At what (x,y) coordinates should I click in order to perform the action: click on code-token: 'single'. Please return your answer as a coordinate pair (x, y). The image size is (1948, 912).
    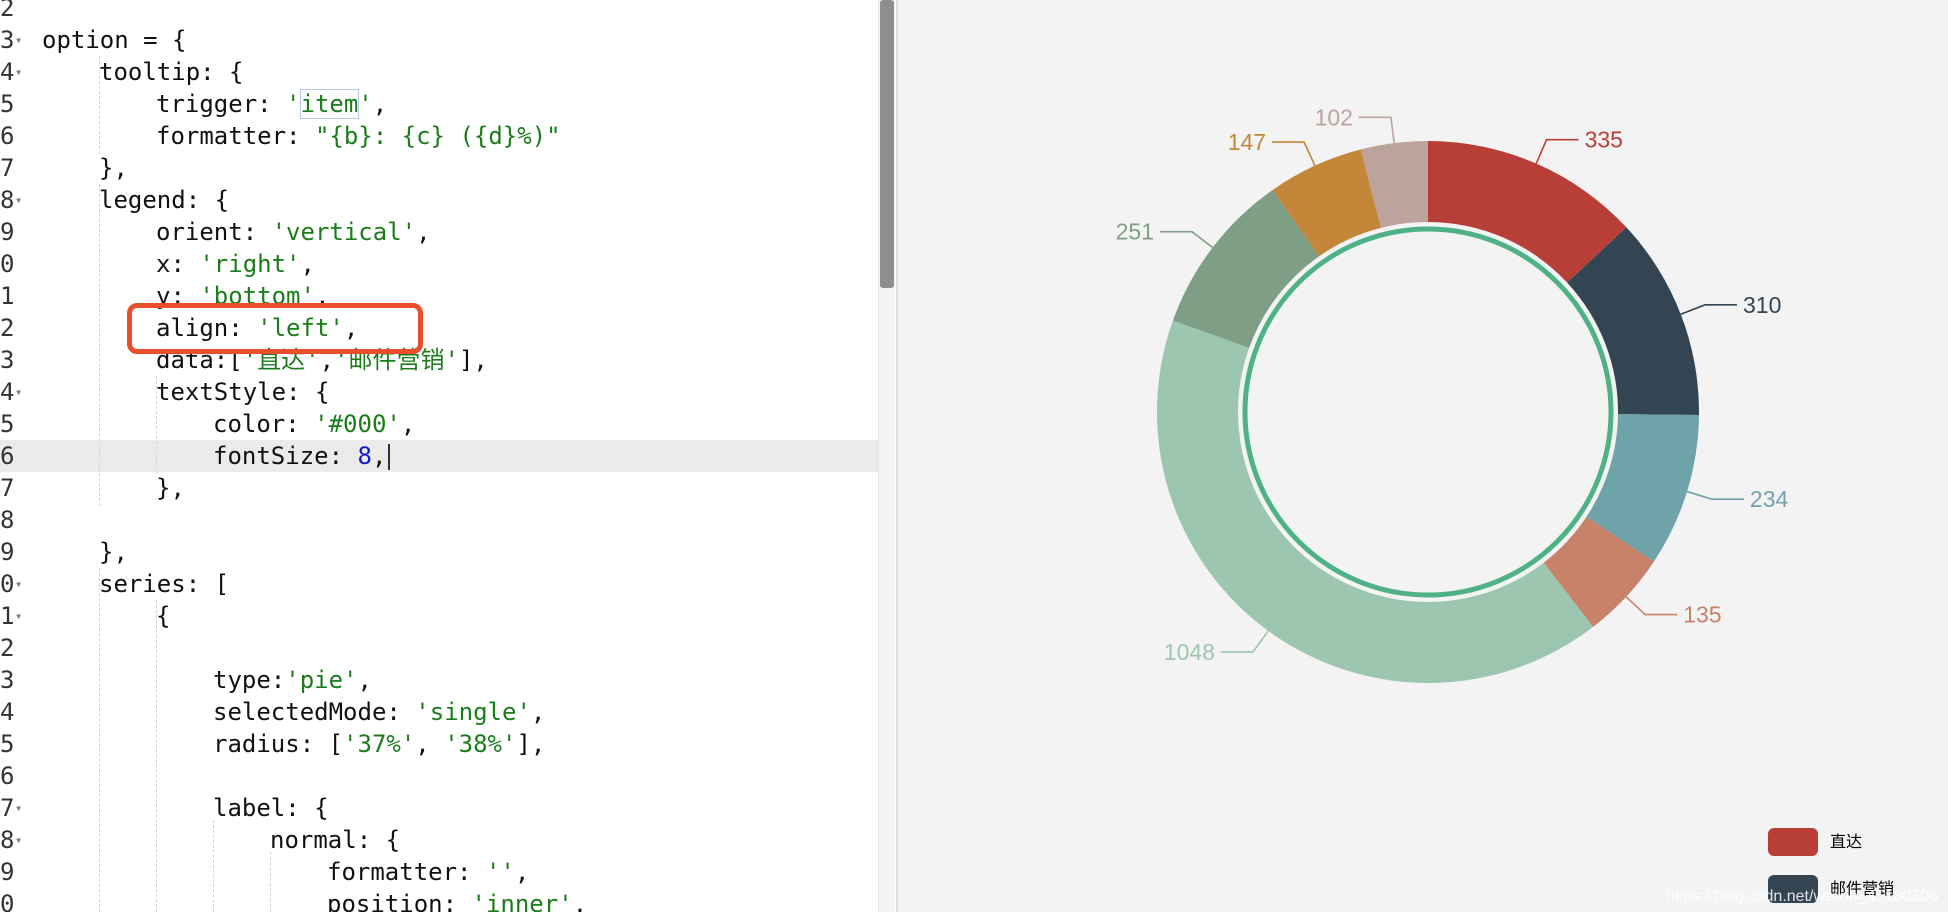
    Looking at the image, I should click on (473, 712).